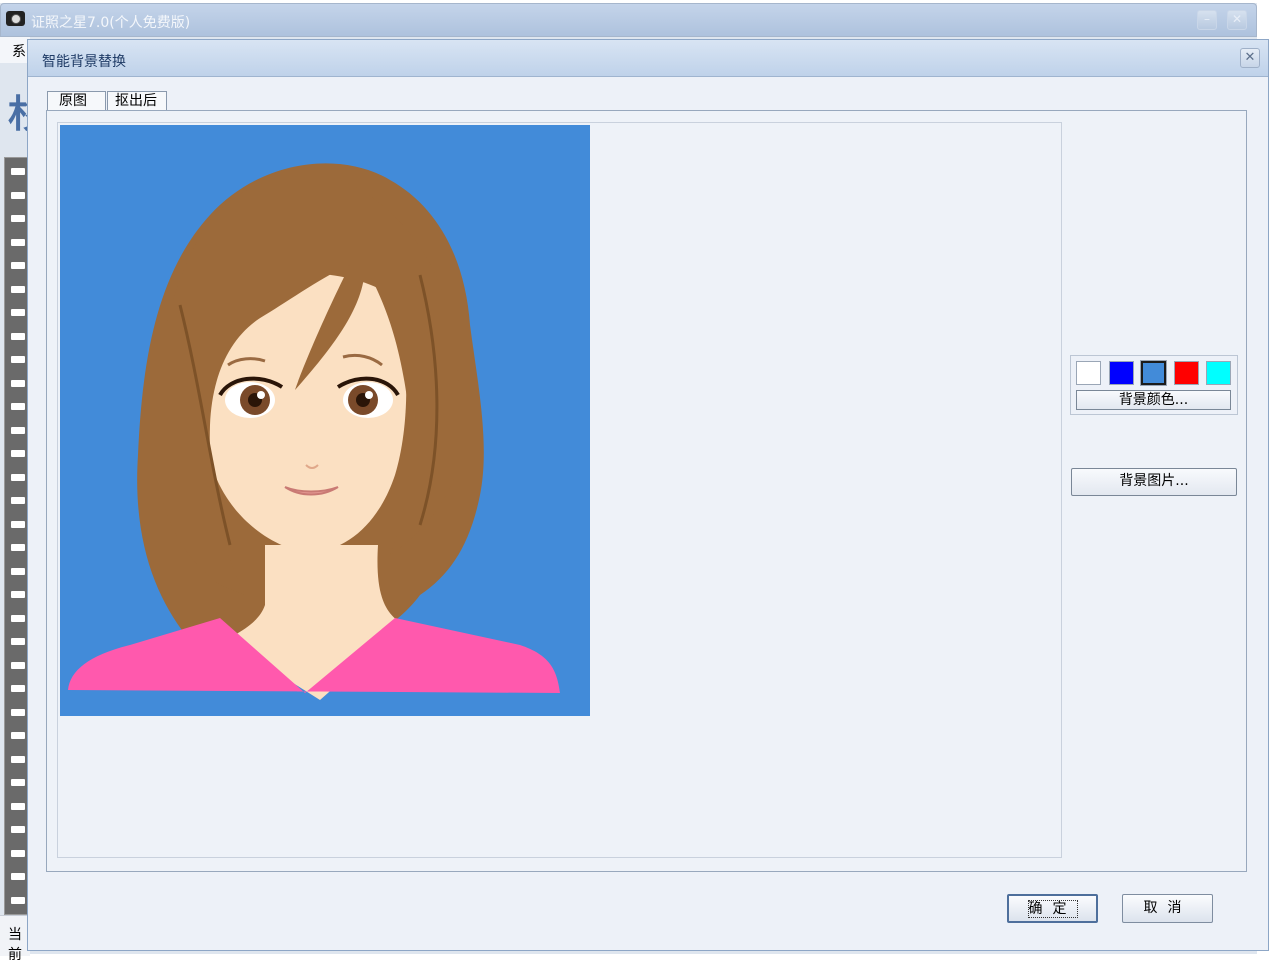  Describe the element at coordinates (1237, 20) in the screenshot. I see `main-close-button: ✕` at that location.